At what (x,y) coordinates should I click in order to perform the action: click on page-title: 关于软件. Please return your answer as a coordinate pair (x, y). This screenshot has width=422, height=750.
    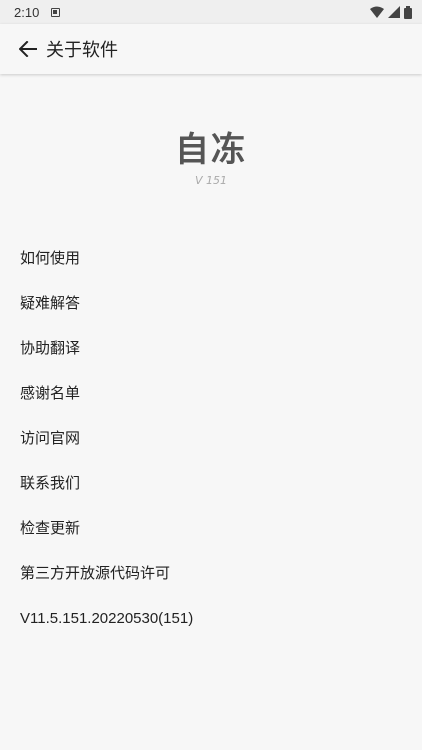
    Looking at the image, I should click on (82, 50).